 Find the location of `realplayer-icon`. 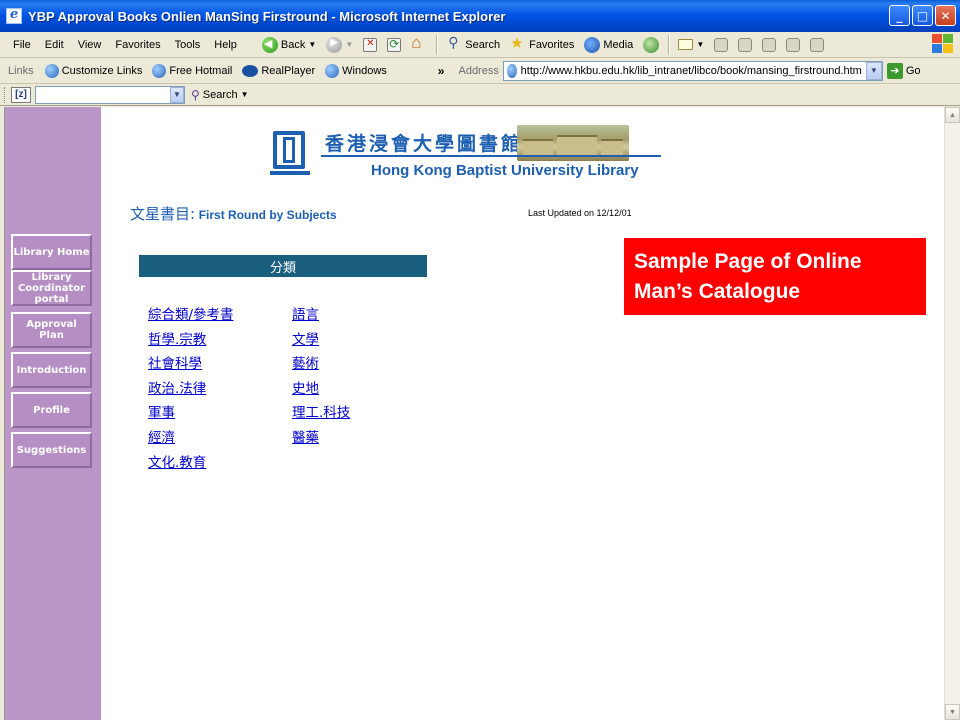

realplayer-icon is located at coordinates (250, 70).